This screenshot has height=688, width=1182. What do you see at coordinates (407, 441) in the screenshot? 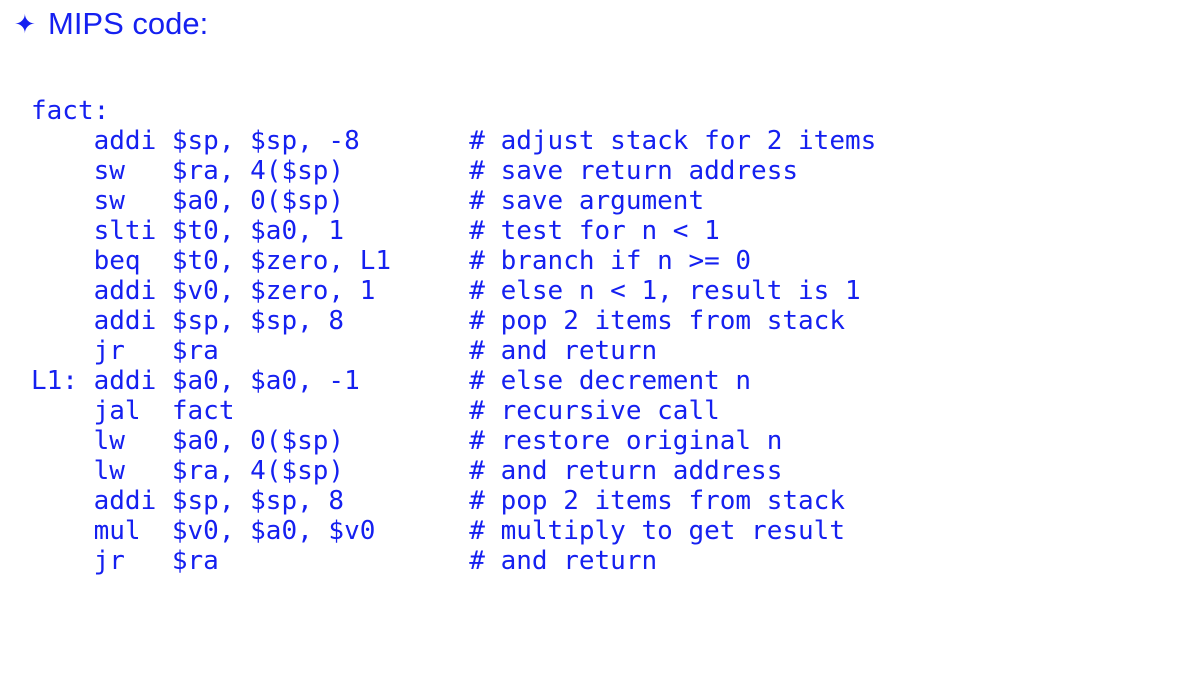
I see `code-line: lw $a0, 0($sp) # restore original n` at bounding box center [407, 441].